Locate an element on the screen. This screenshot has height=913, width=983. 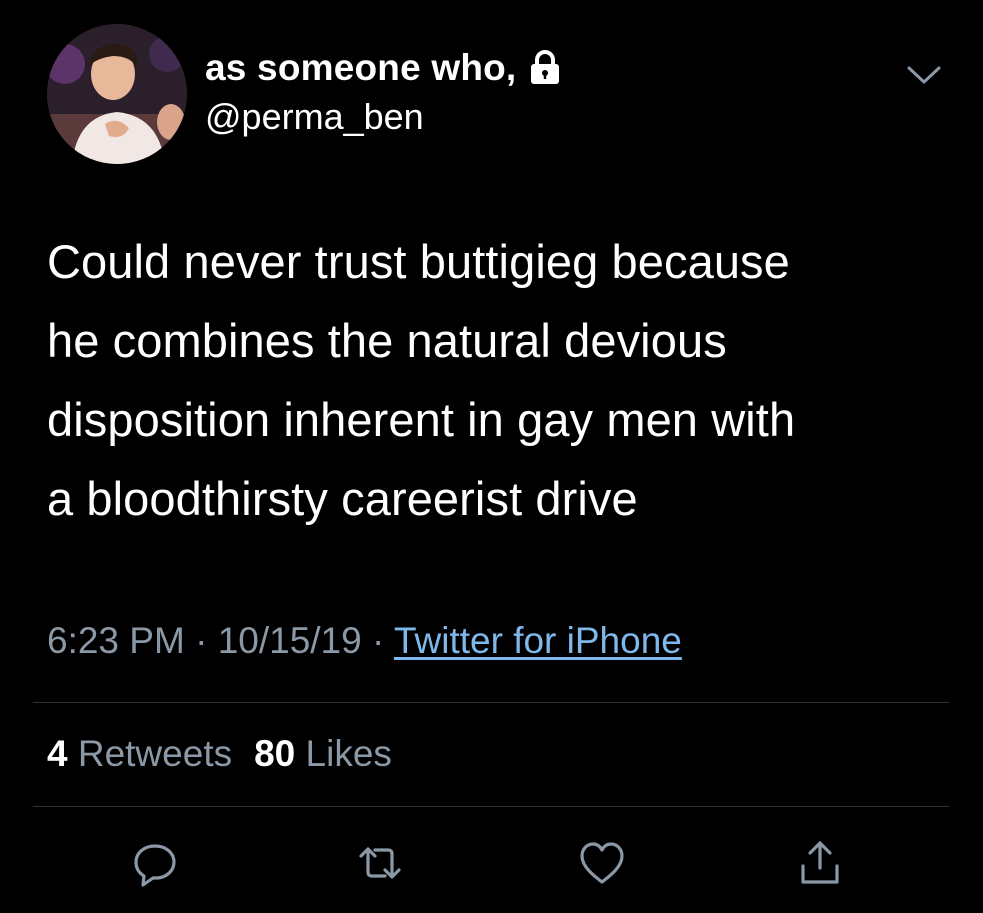
retweets-count: 4 is located at coordinates (57, 753).